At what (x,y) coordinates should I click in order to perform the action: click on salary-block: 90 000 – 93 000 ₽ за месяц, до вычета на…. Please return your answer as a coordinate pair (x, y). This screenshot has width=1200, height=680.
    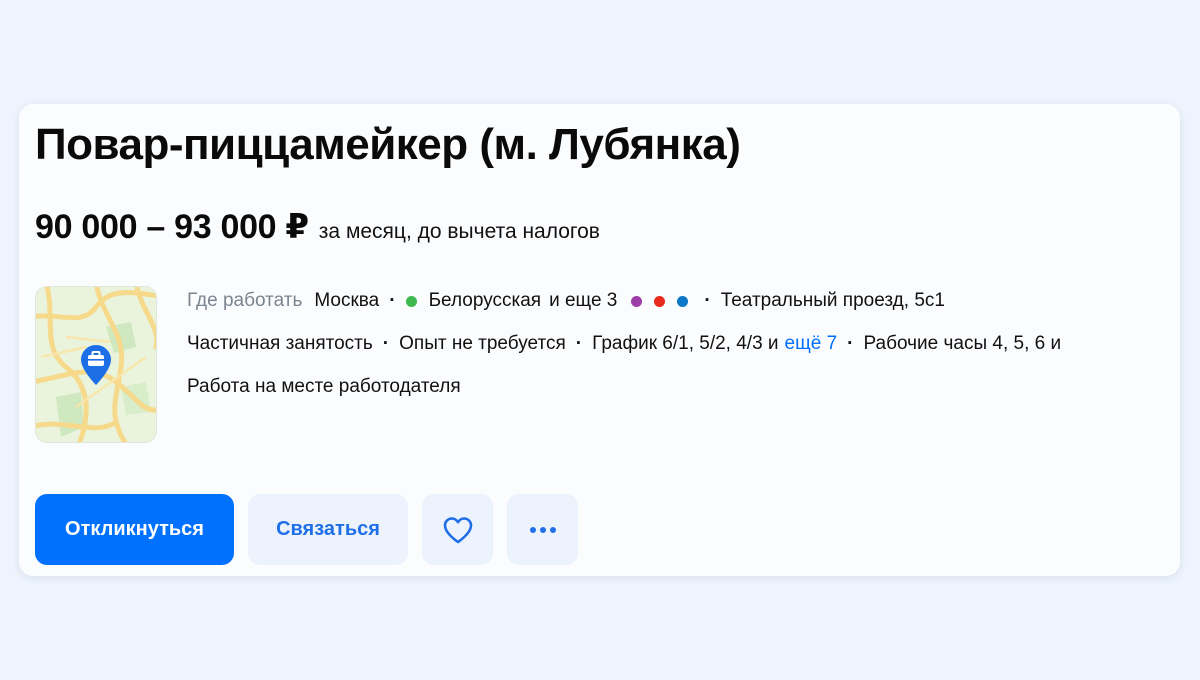
    Looking at the image, I should click on (317, 227).